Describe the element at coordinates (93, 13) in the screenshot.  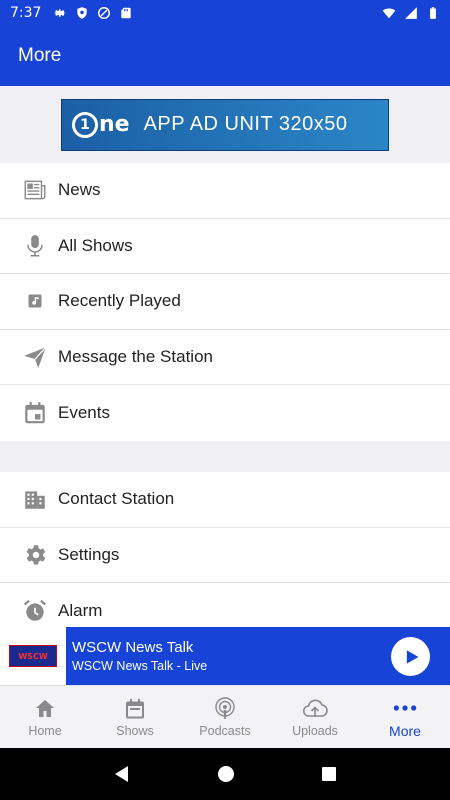
I see `status-notification-icons` at that location.